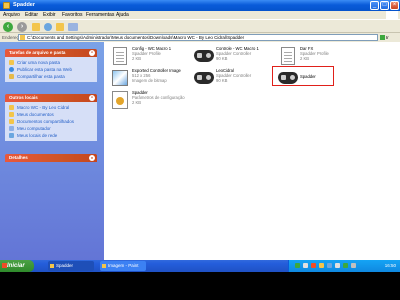  I want to click on task-share-folder: Compartilhar esta pasta, so click(51, 76).